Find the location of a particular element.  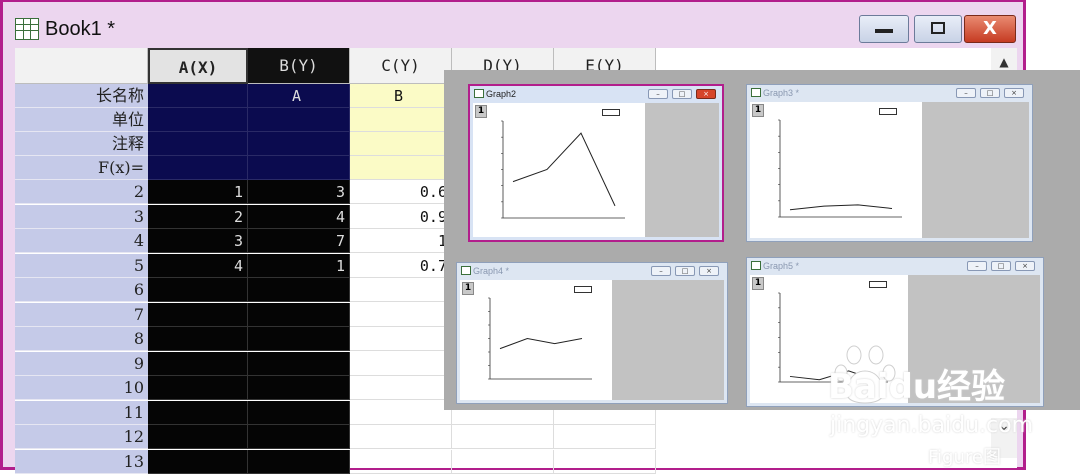

row-header-label: 注释 is located at coordinates (81, 144).